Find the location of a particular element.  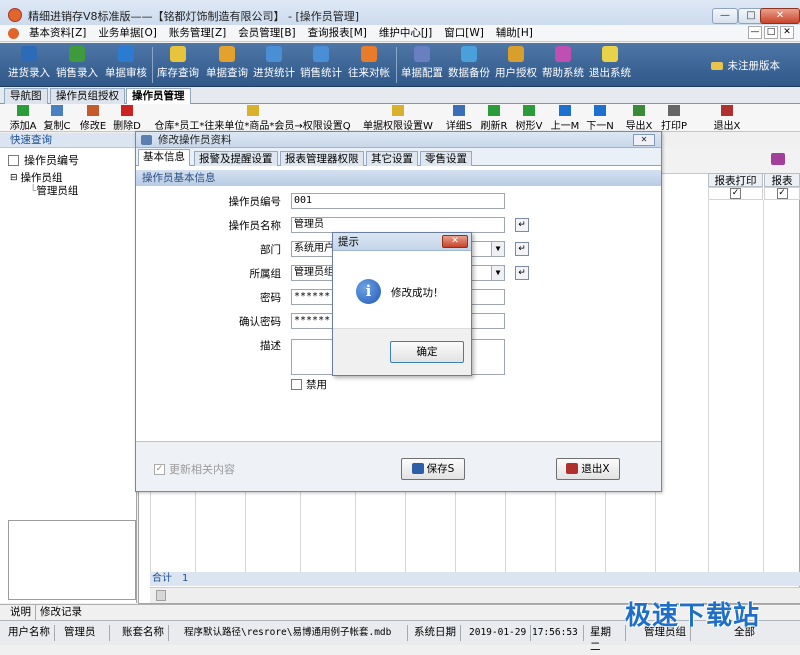

menu-members: 会员管理[B] is located at coordinates (266, 33).